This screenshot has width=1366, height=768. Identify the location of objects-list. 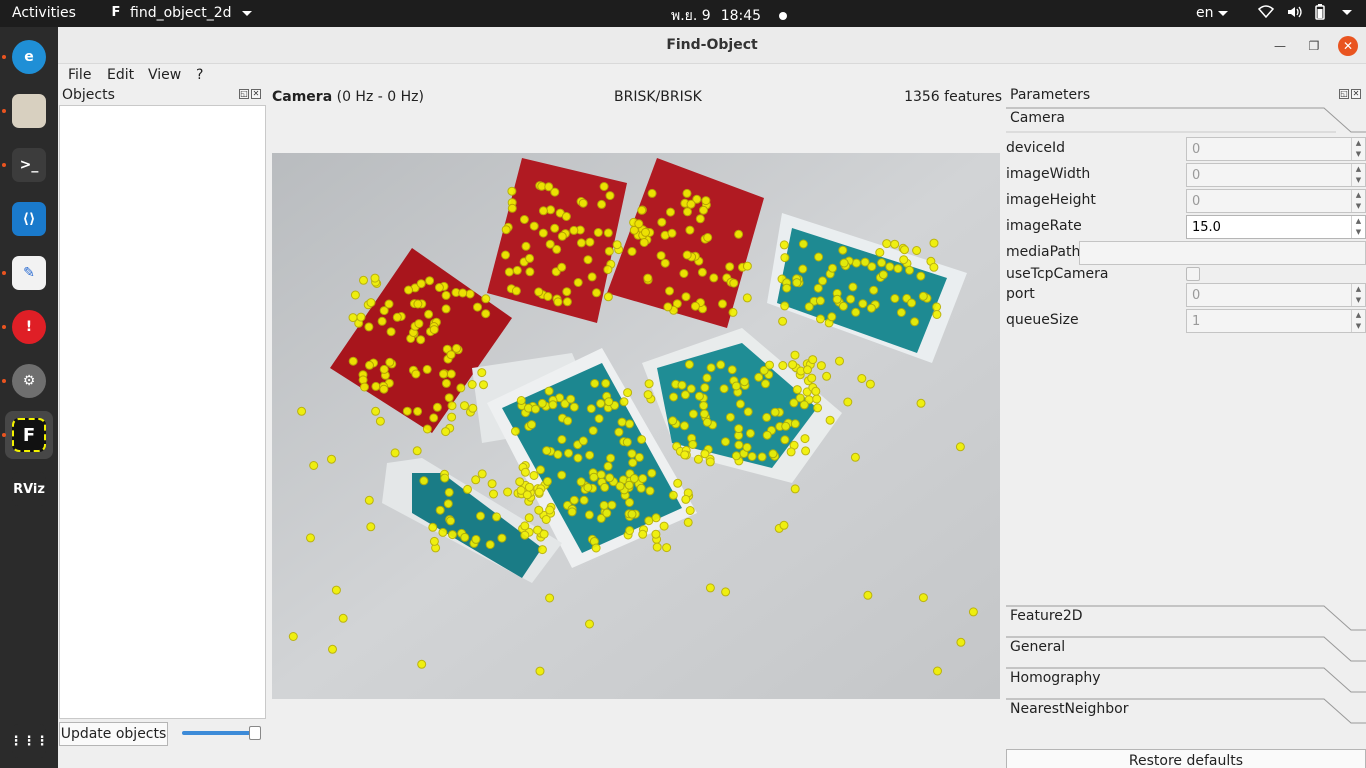
(162, 412).